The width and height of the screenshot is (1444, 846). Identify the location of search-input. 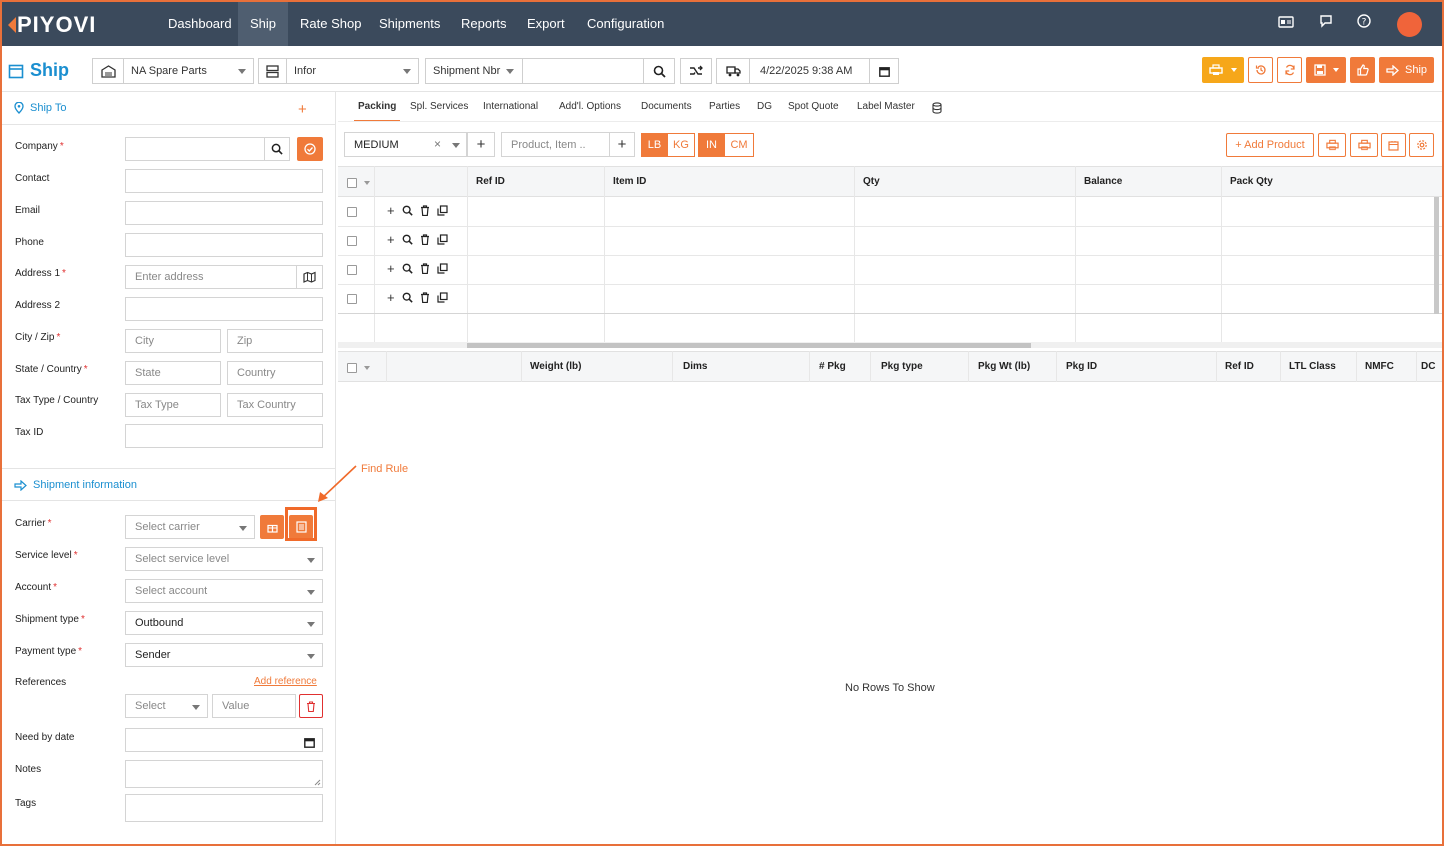
(583, 71).